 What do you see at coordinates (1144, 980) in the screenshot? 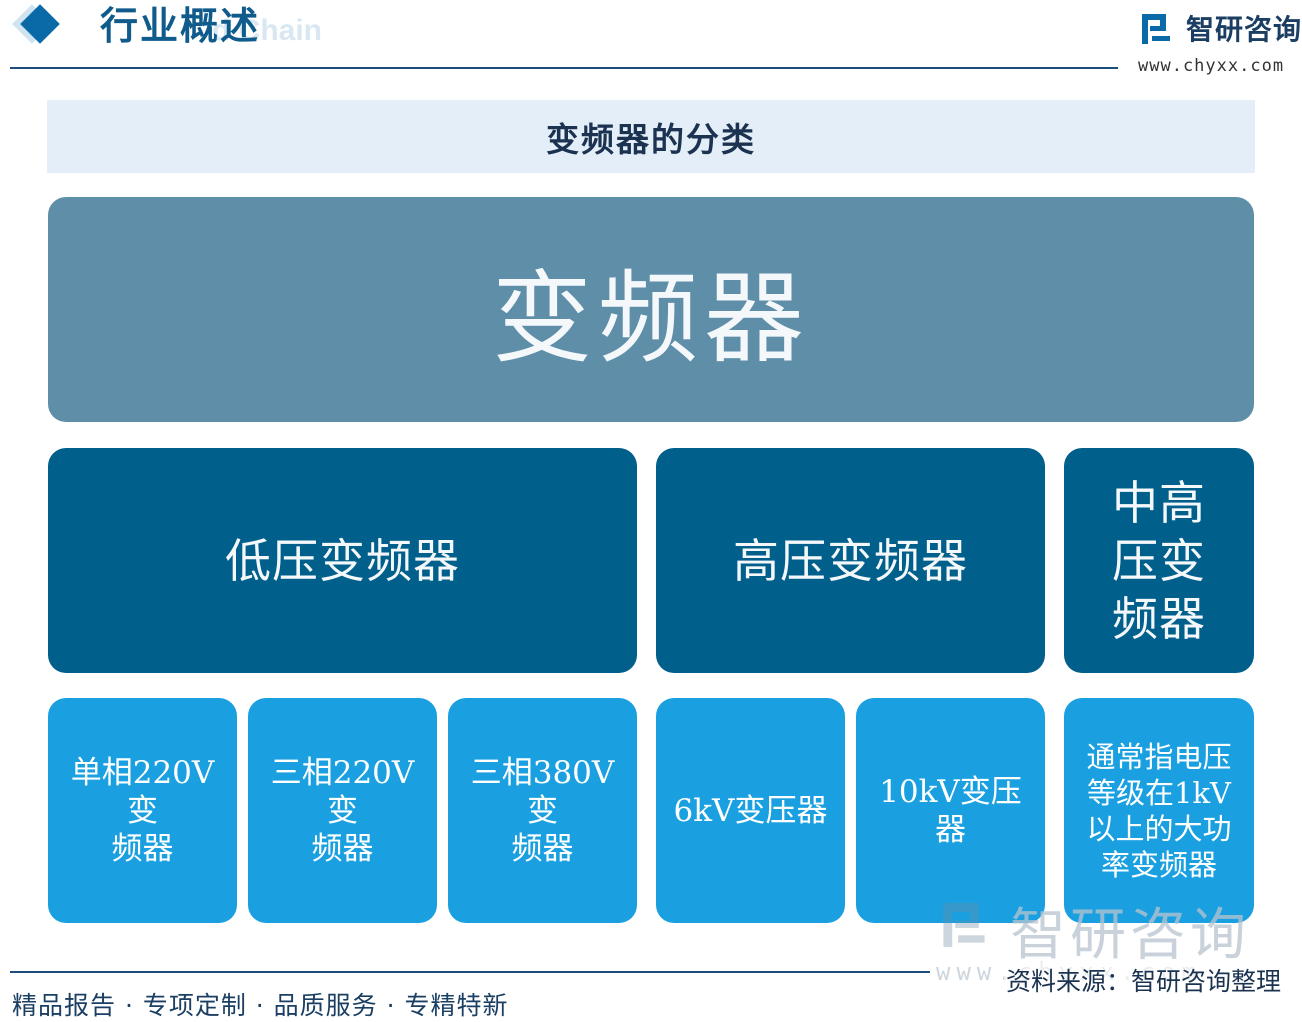
I see `source-note: 资料来源：智研咨询整理` at bounding box center [1144, 980].